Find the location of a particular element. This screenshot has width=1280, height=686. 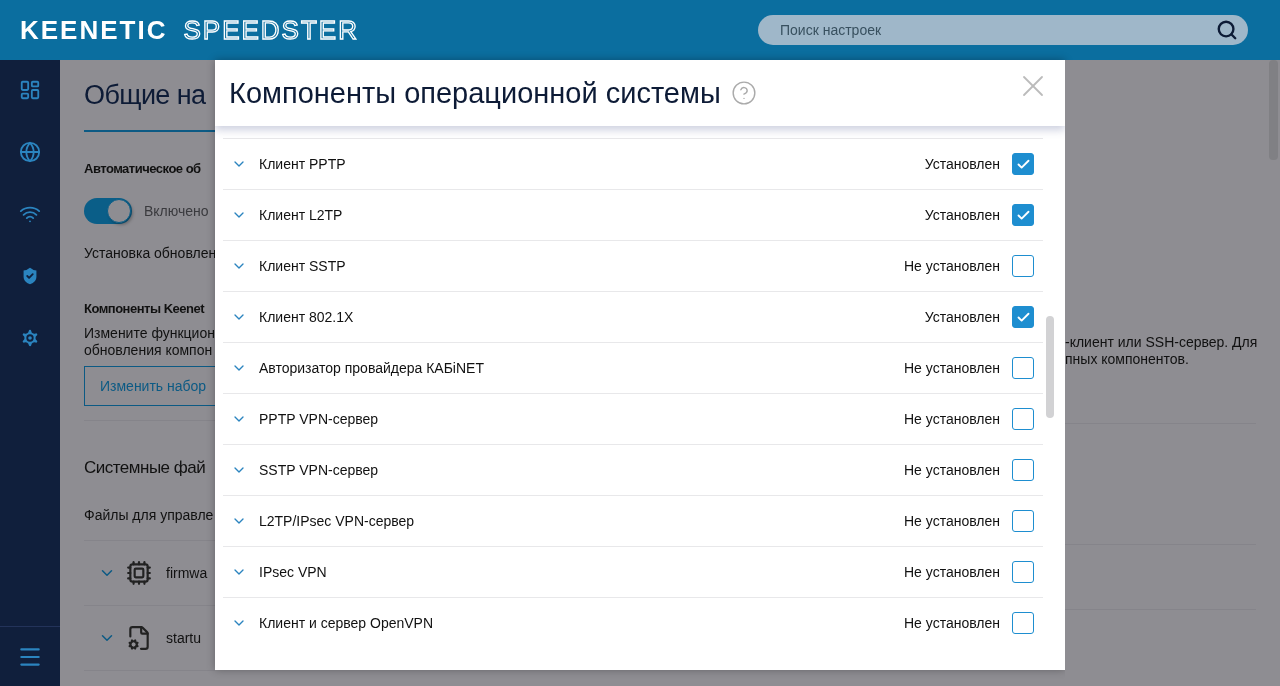

dashboard-icon is located at coordinates (30, 90).